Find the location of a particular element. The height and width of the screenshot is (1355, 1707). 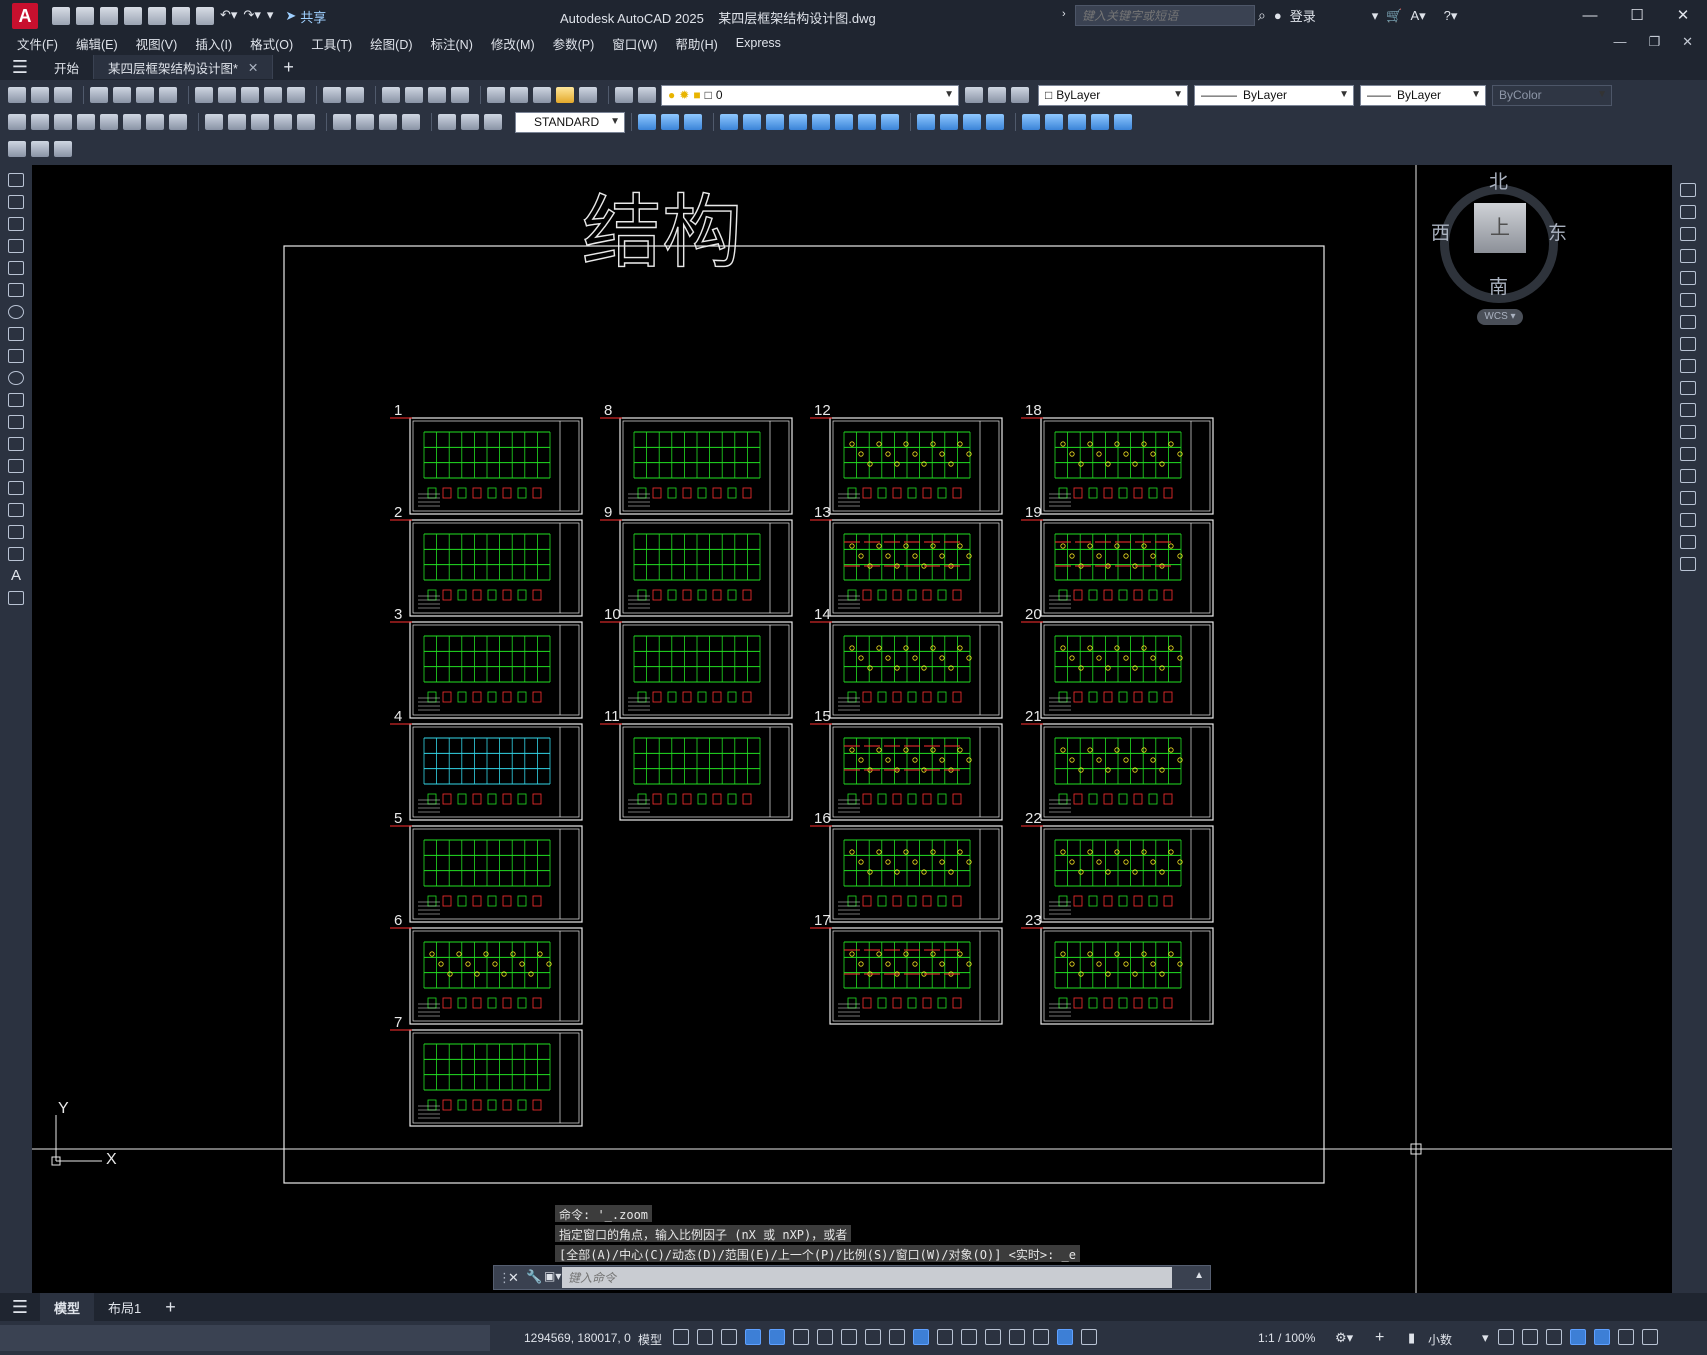

add-selected-icon is located at coordinates (16, 598).